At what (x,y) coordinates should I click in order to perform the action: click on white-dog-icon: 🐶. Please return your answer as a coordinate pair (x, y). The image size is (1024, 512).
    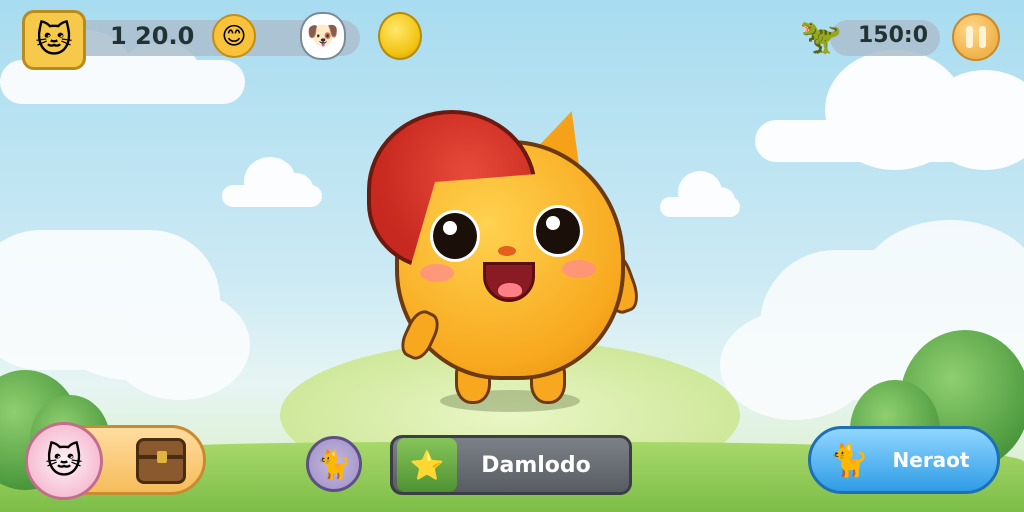
    Looking at the image, I should click on (323, 36).